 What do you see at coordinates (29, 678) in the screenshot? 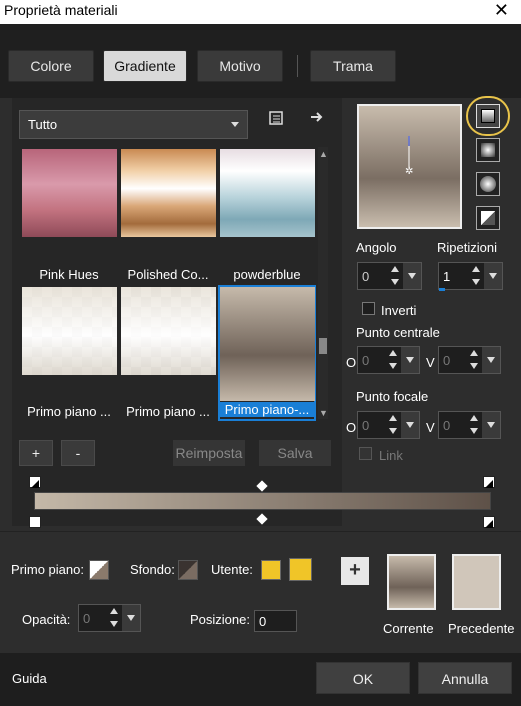
I see `help-link: Guida` at bounding box center [29, 678].